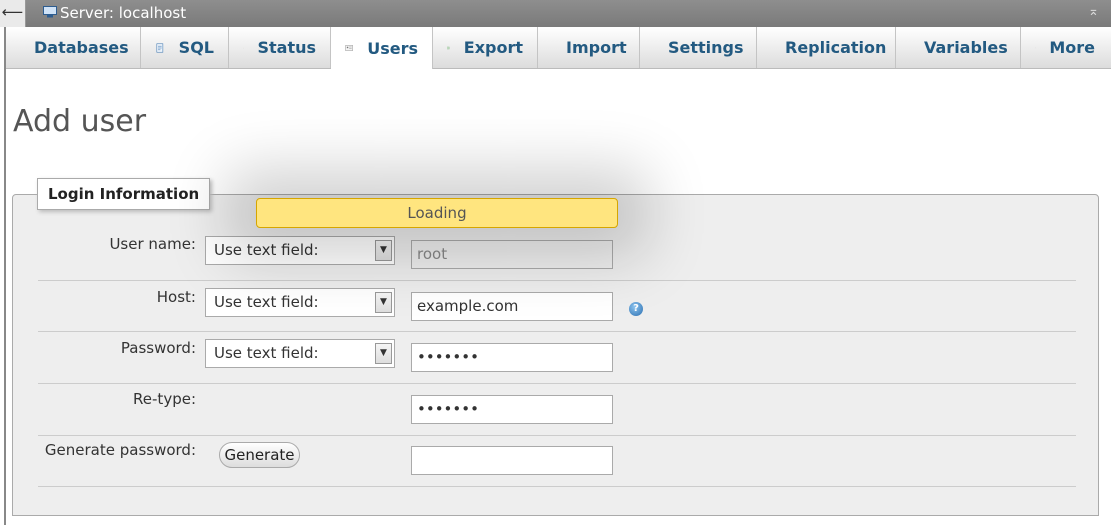 Image resolution: width=1111 pixels, height=525 pixels. Describe the element at coordinates (349, 48) in the screenshot. I see `users-icon` at that location.